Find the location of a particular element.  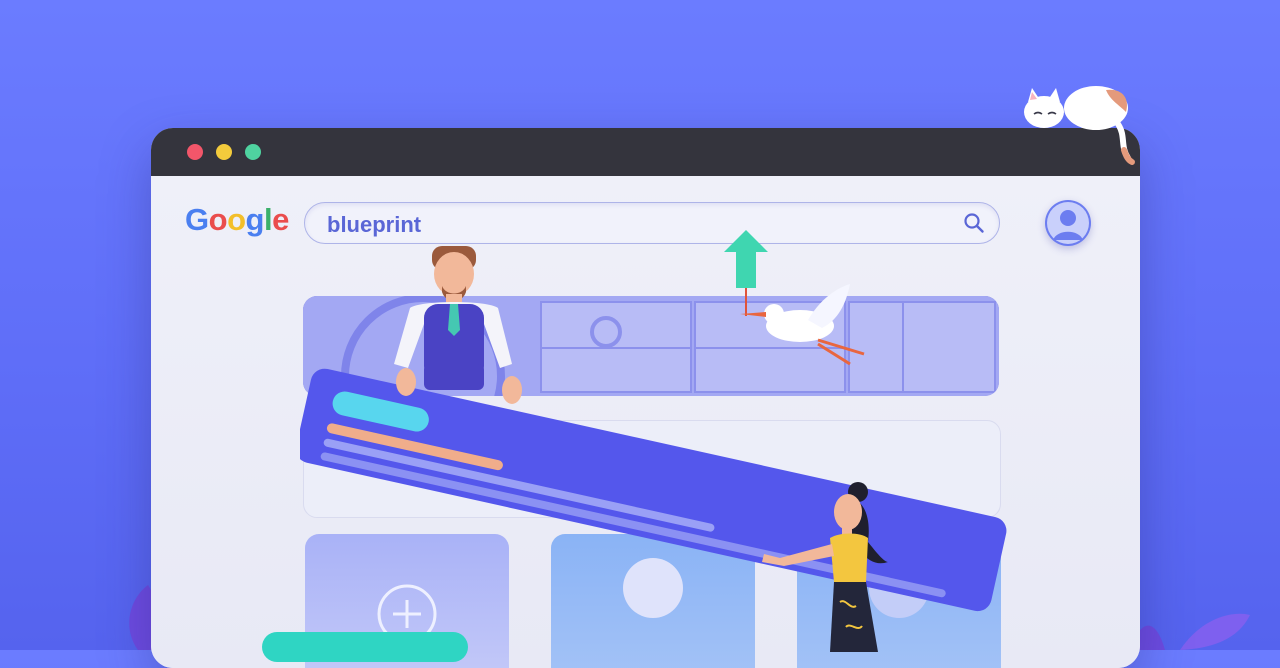

google-logo: Google is located at coordinates (237, 220).